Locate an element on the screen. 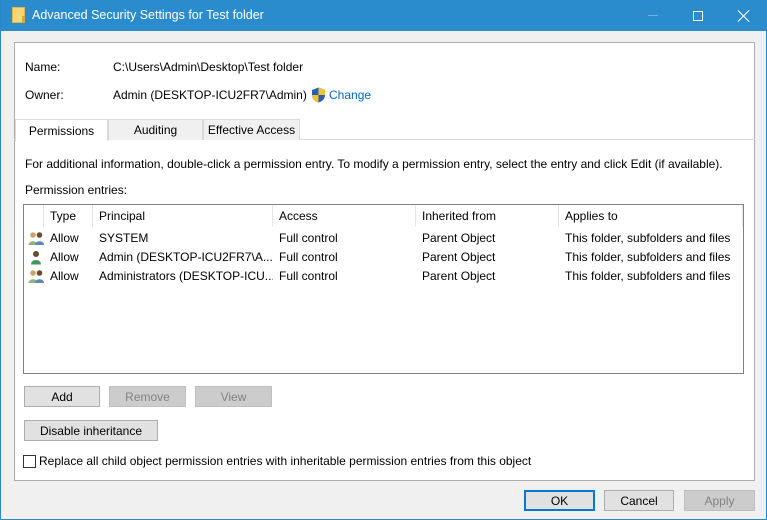 Image resolution: width=767 pixels, height=520 pixels. disable-inheritance-button: Disable inheritance is located at coordinates (91, 430).